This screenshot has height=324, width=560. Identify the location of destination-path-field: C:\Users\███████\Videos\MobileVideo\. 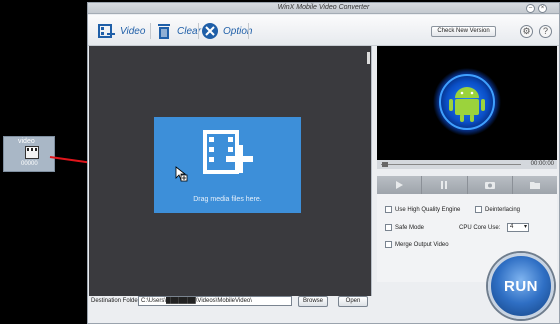
(215, 301).